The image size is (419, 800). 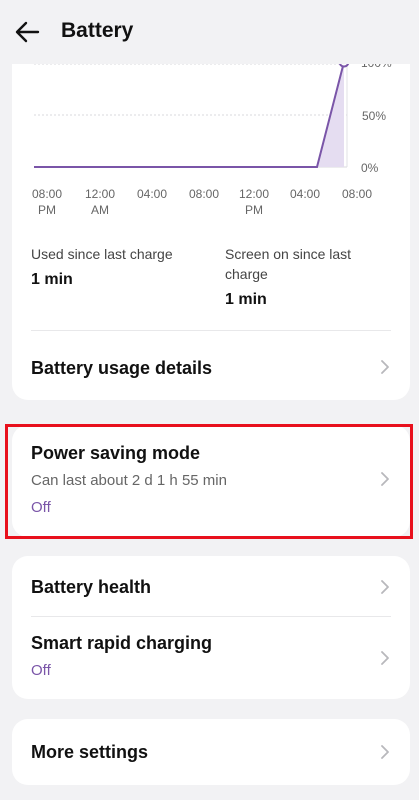 I want to click on x-tick-label: 12:00 PM, so click(x=254, y=202).